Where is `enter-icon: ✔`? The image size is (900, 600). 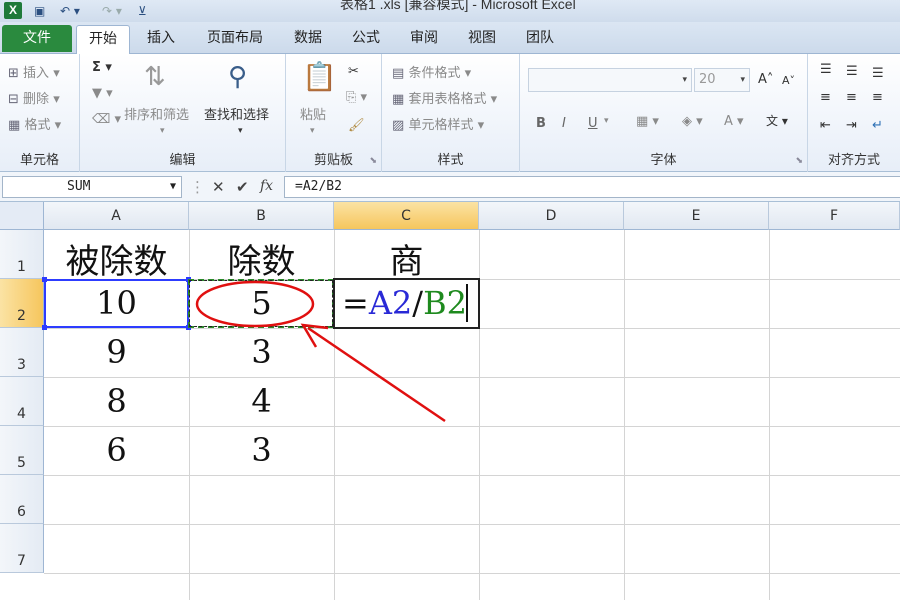 enter-icon: ✔ is located at coordinates (242, 187).